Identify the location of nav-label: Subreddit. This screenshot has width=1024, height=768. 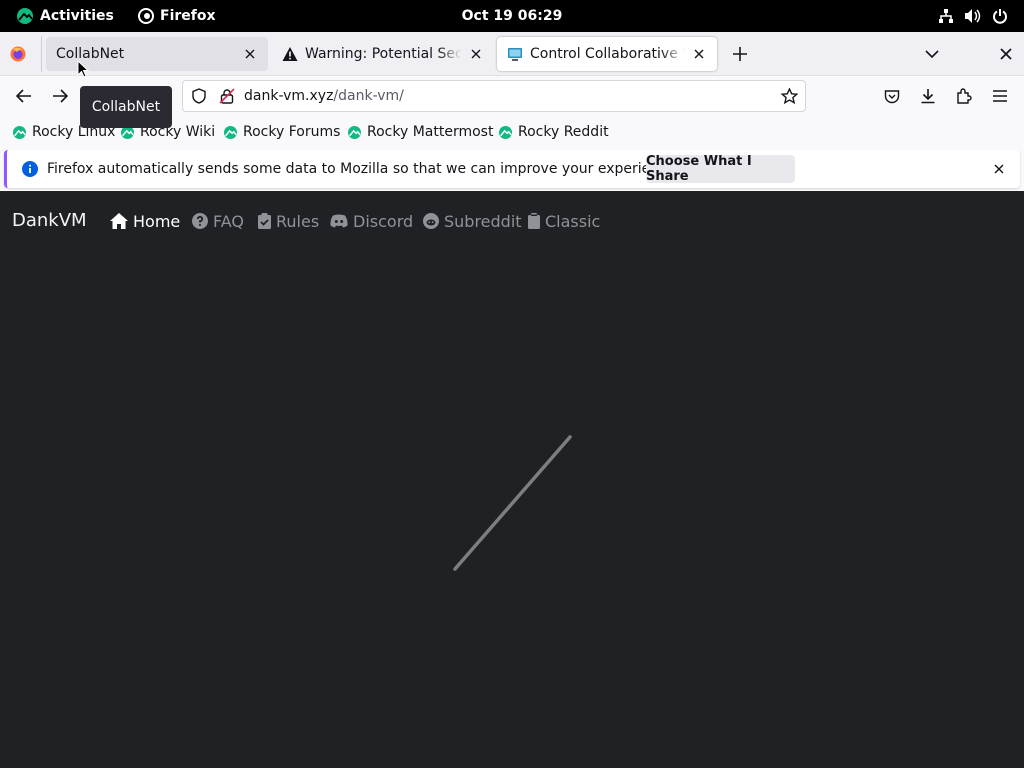
(483, 221).